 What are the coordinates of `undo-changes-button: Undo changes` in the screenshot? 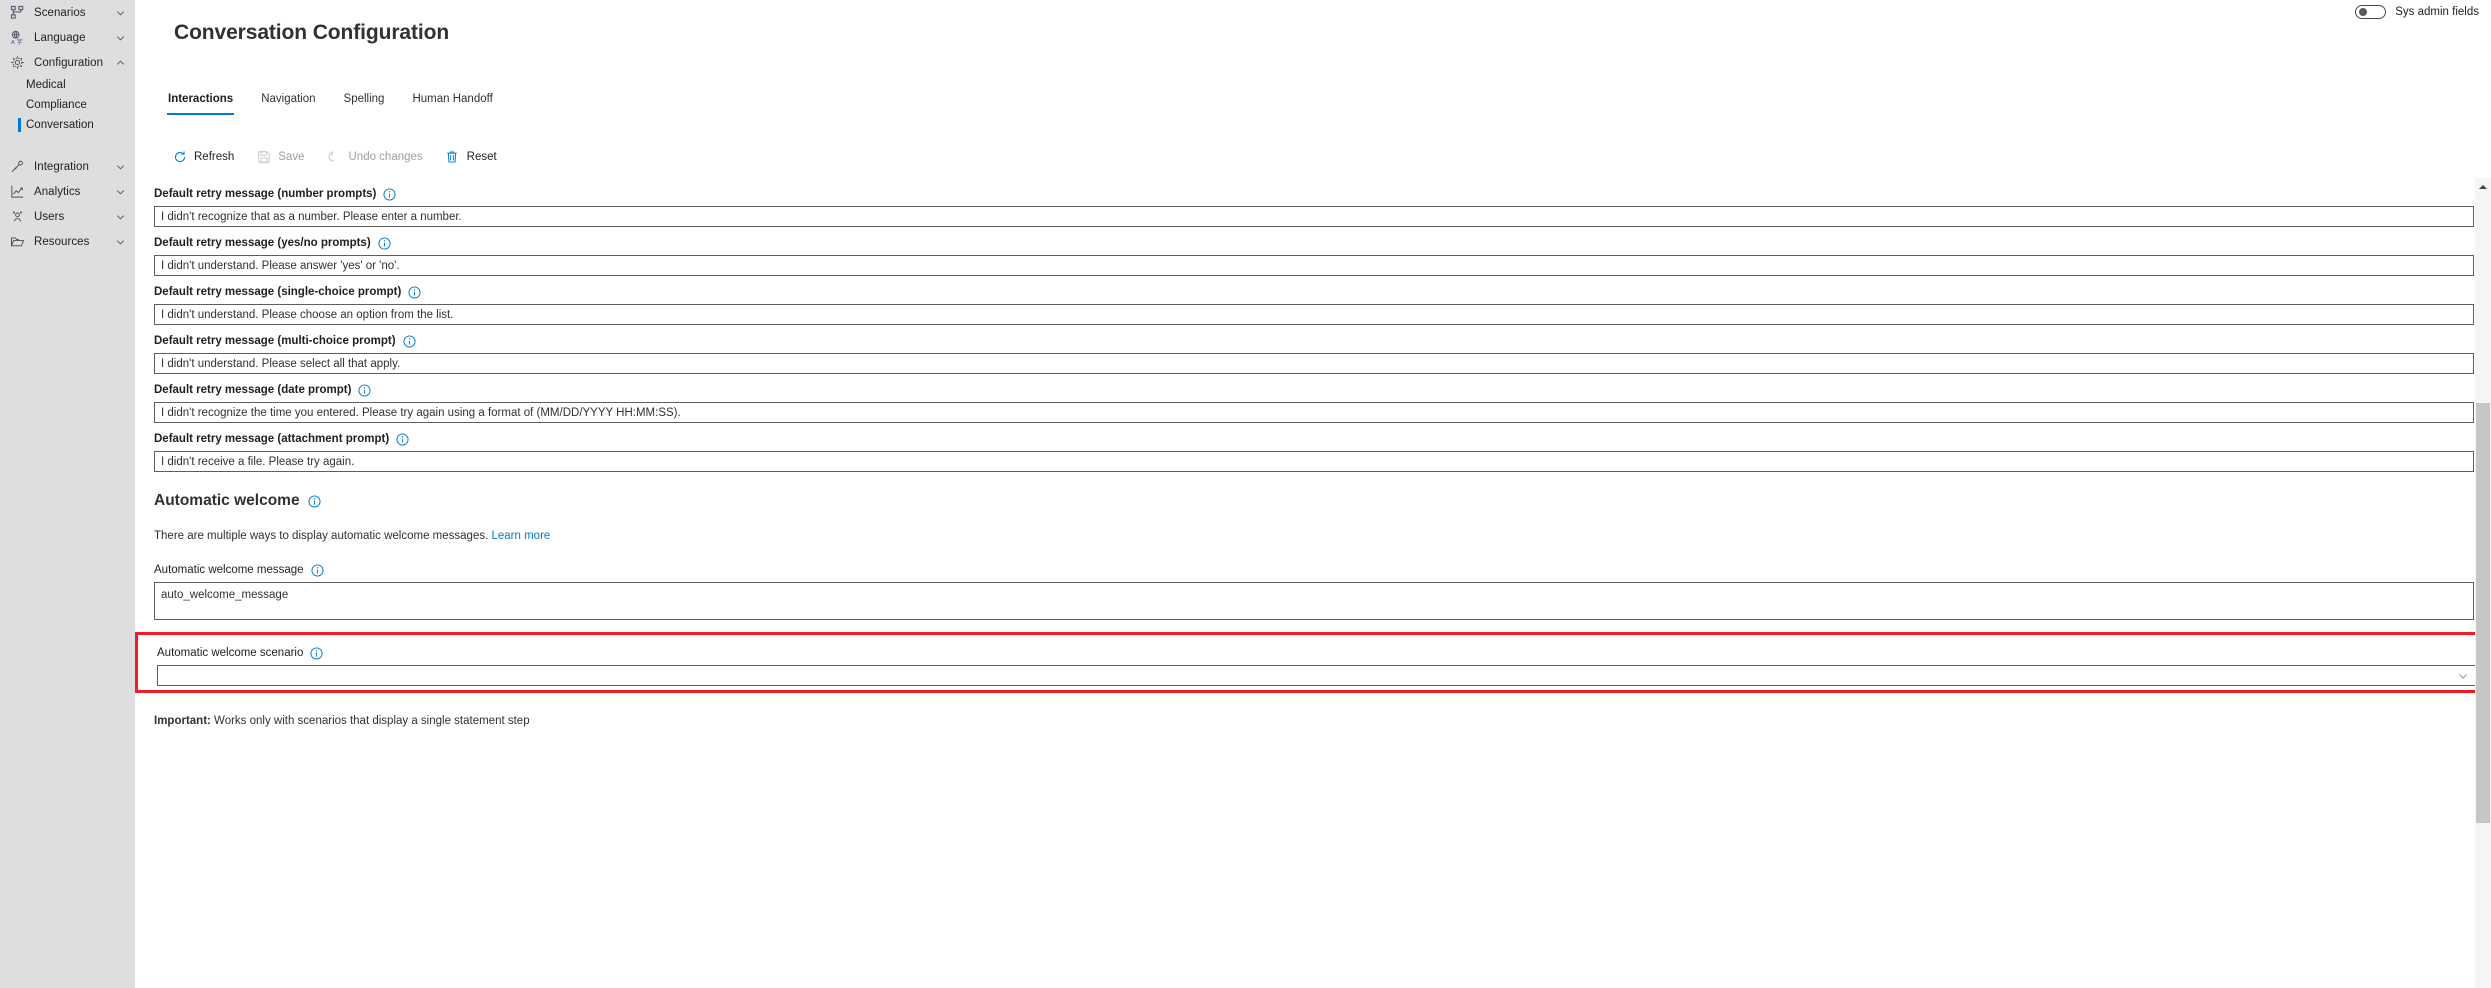 It's located at (376, 156).